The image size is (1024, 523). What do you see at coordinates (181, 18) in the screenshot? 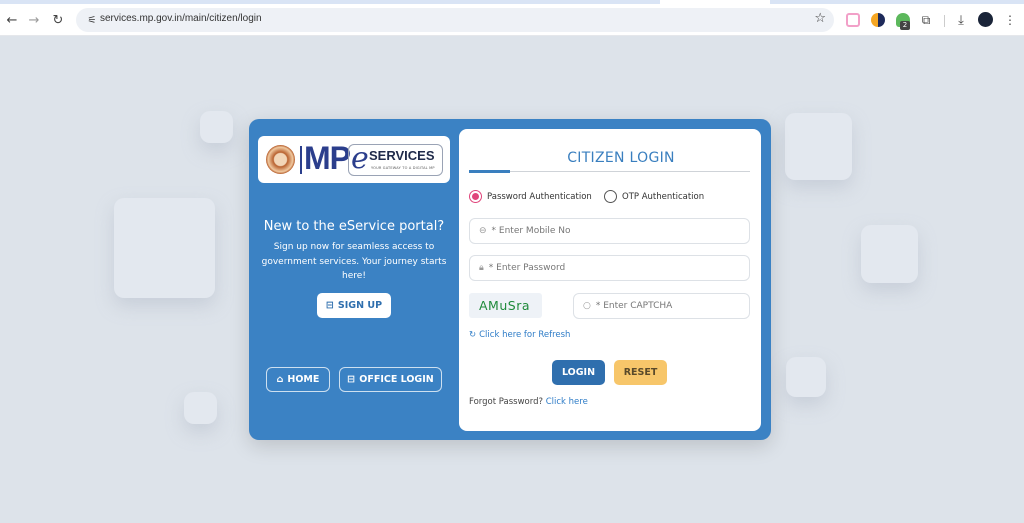
I see `url-text: services.mp.gov.in/main/citizen/login` at bounding box center [181, 18].